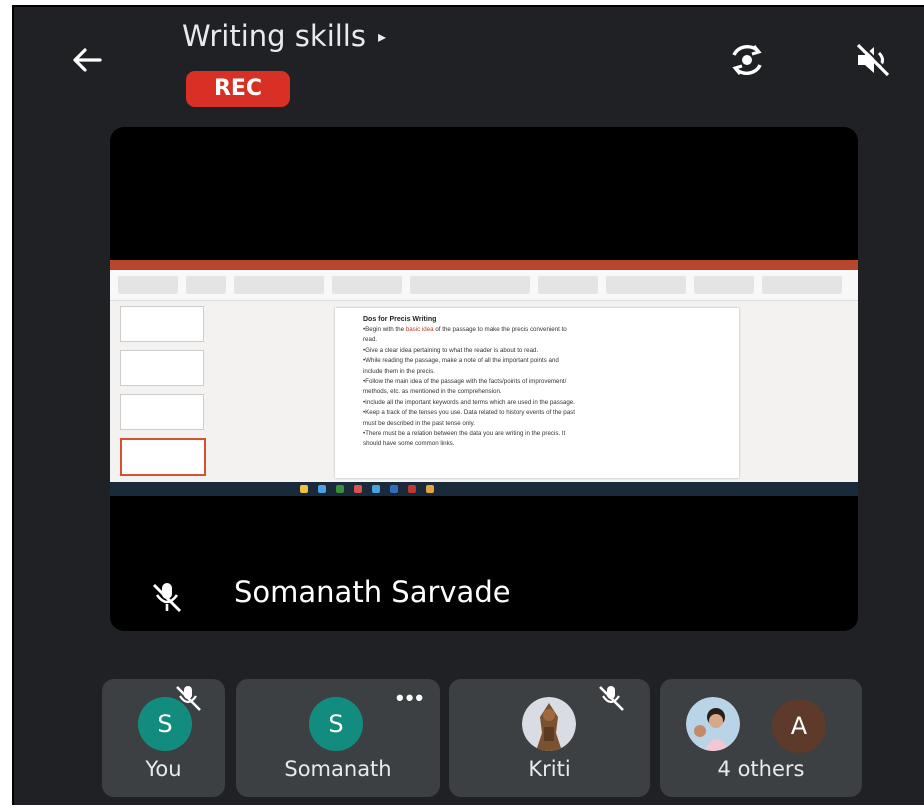 The height and width of the screenshot is (808, 924). What do you see at coordinates (370, 340) in the screenshot?
I see `slide-line: read.` at bounding box center [370, 340].